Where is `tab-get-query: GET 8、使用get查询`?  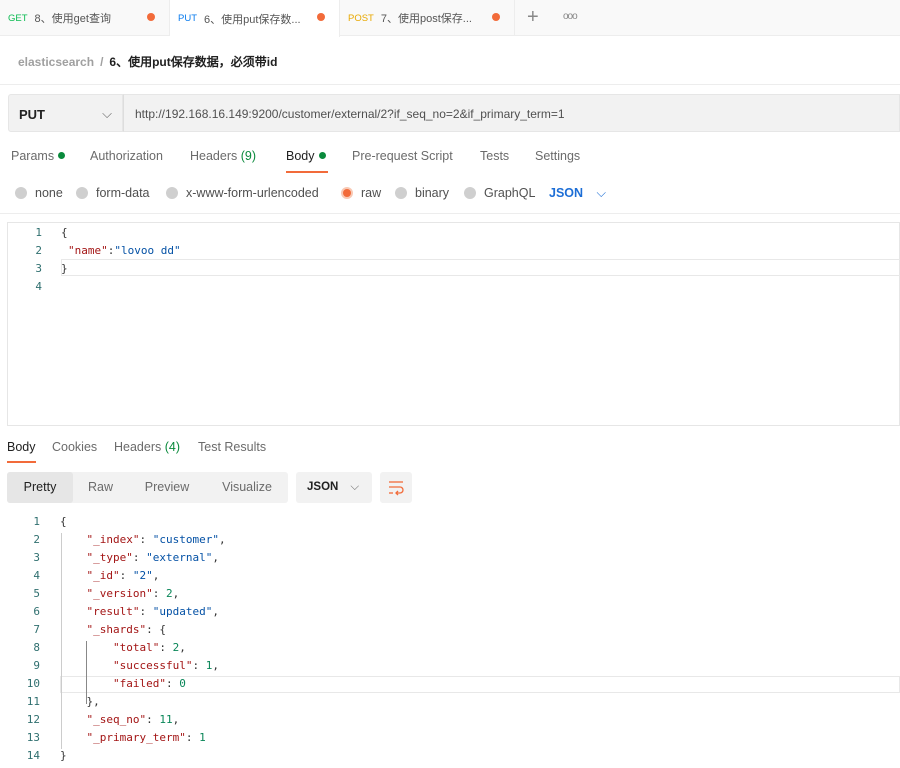 tab-get-query: GET 8、使用get查询 is located at coordinates (85, 18).